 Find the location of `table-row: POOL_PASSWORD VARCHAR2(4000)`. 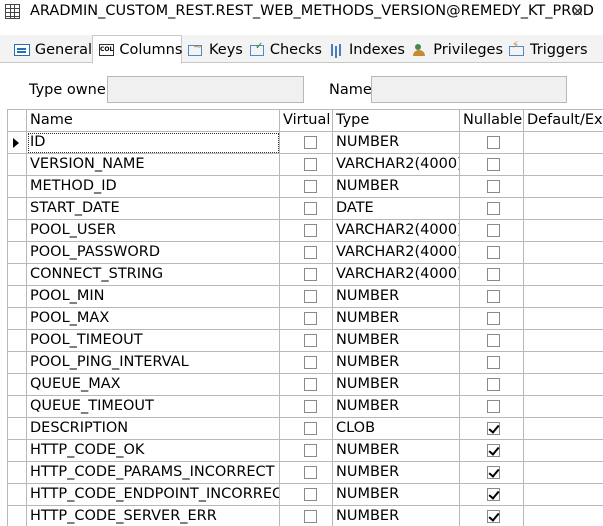

table-row: POOL_PASSWORD VARCHAR2(4000) is located at coordinates (305, 253).